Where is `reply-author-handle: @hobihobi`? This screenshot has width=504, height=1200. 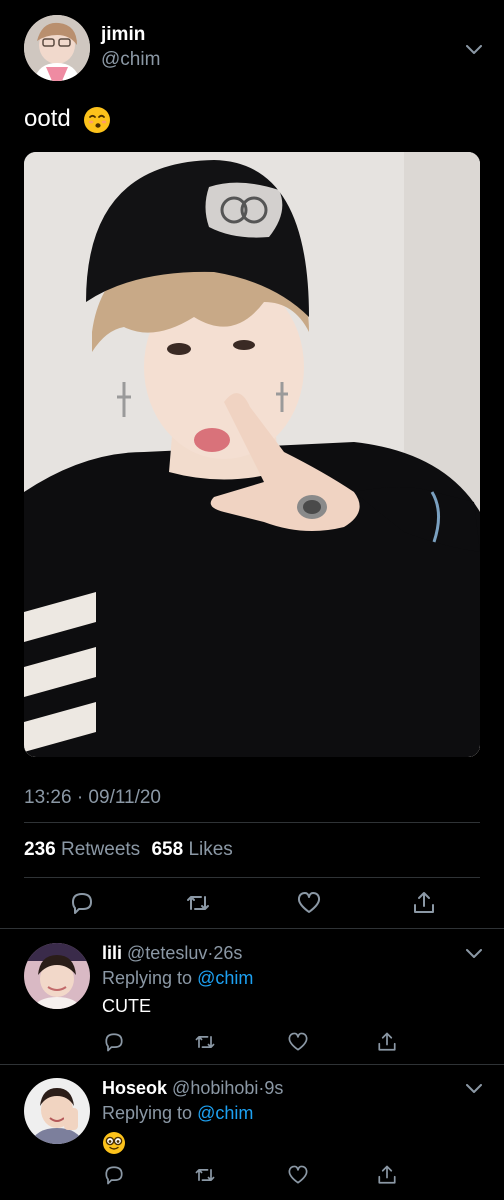
reply-author-handle: @hobihobi is located at coordinates (215, 1088).